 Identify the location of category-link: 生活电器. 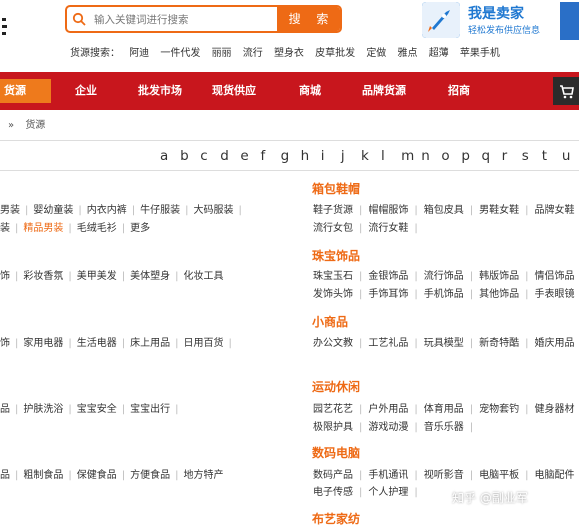
(97, 343).